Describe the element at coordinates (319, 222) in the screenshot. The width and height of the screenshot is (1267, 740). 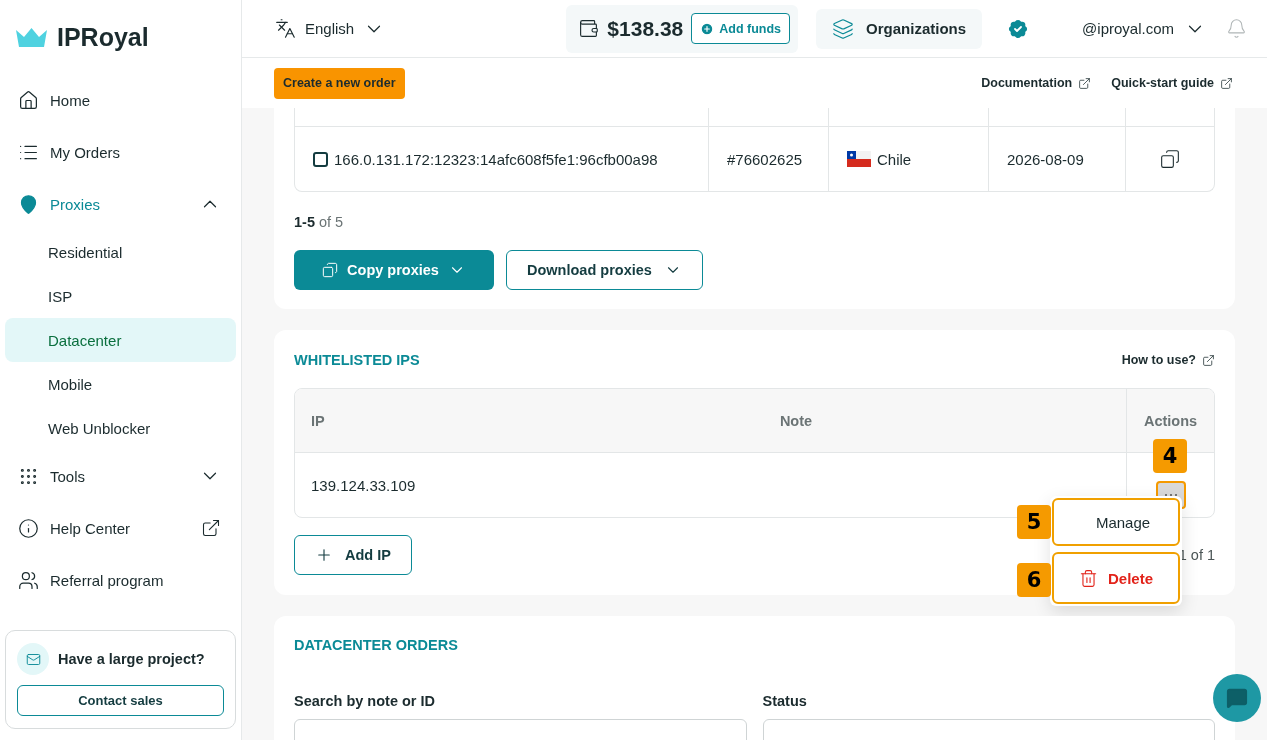
I see `pagination-range: 1-5 of 5` at that location.